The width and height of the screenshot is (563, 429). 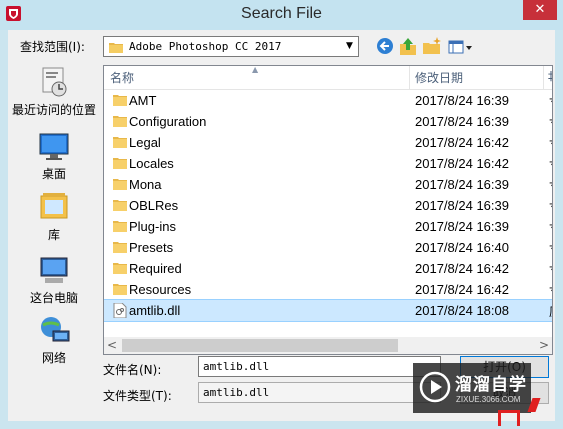 I want to click on file-row: Configuration 2017/8/24 16:39 寸, so click(x=328, y=121).